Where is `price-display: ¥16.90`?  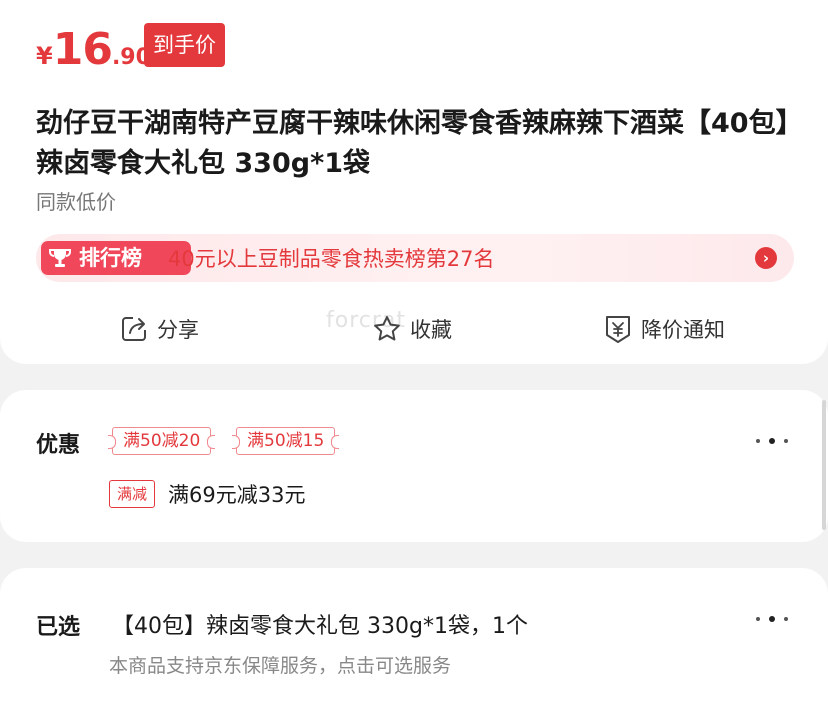
price-display: ¥16.90 is located at coordinates (93, 49).